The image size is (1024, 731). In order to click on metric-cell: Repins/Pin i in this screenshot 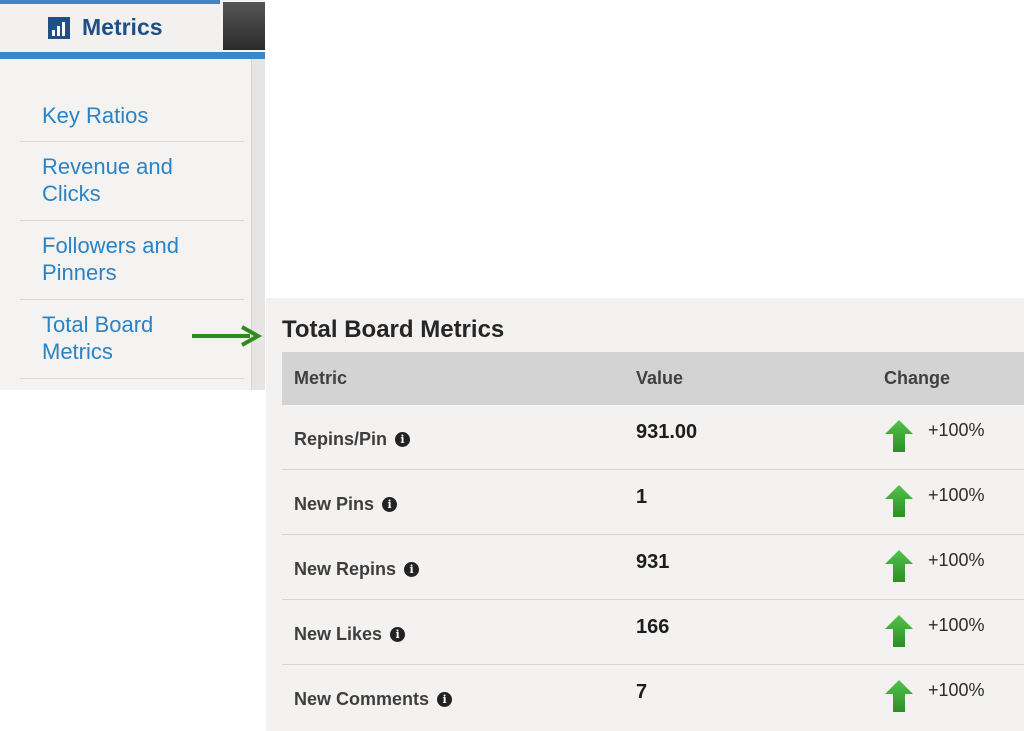, I will do `click(352, 439)`.